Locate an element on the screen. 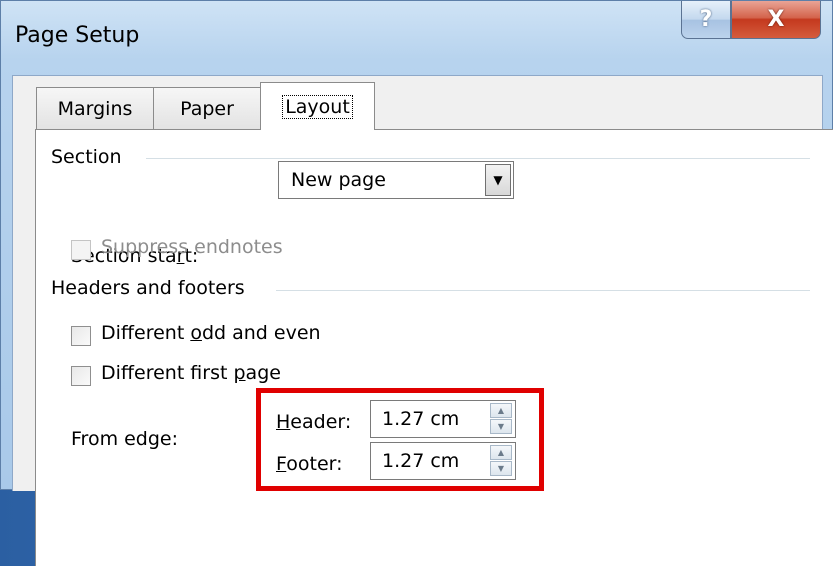  footer-spin-buttons: ▲ ▼ is located at coordinates (501, 461).